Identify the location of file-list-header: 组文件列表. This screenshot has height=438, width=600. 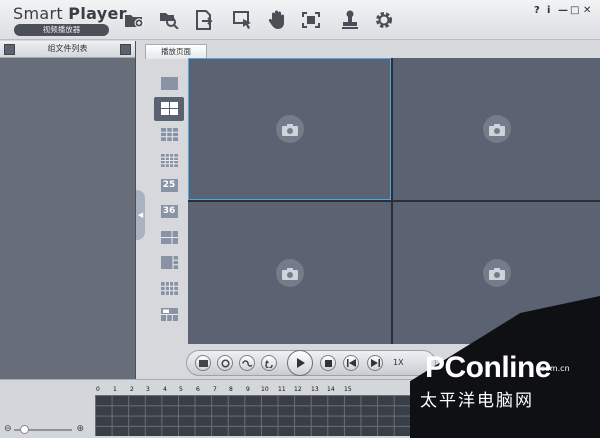
(67, 49).